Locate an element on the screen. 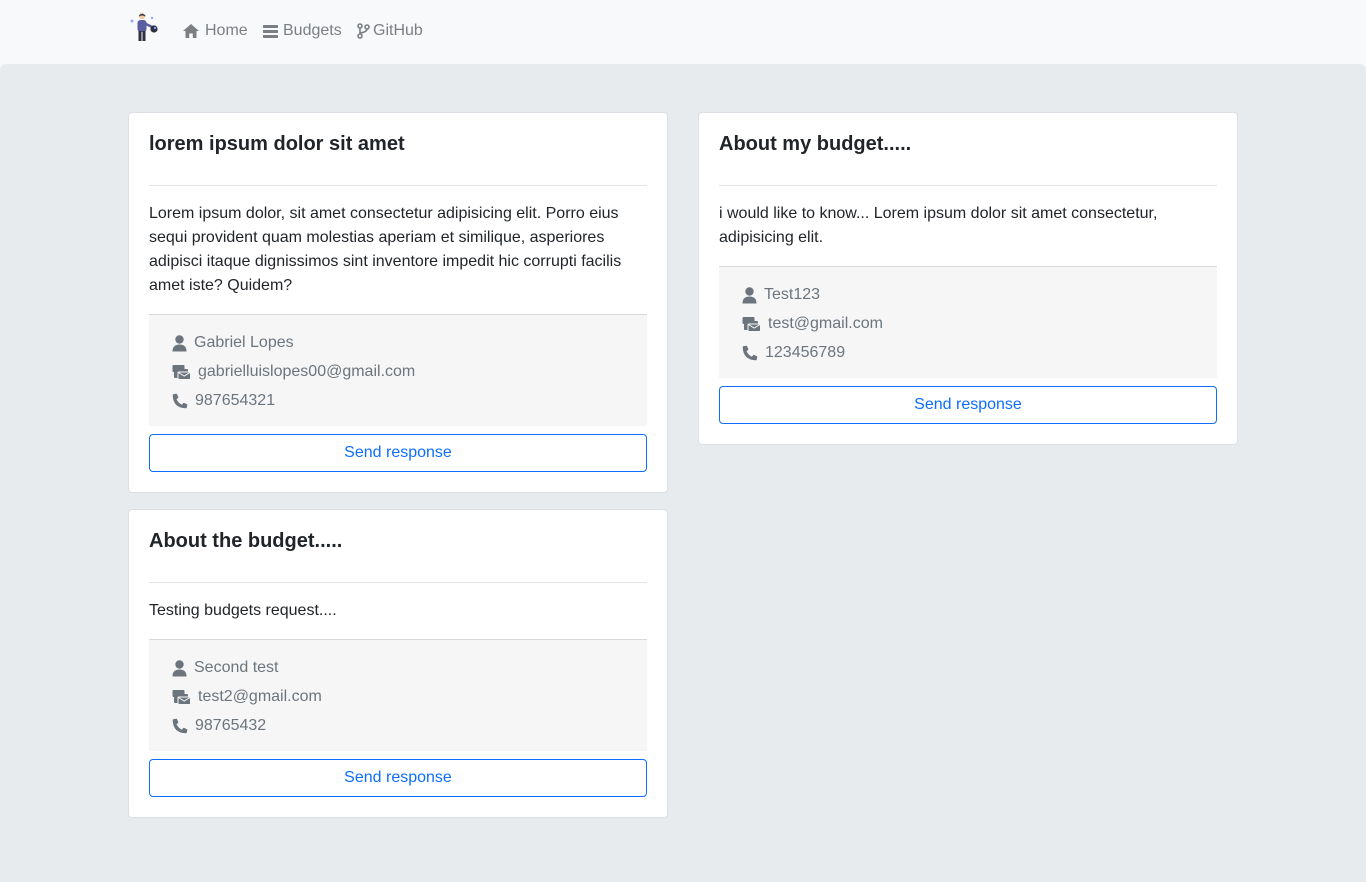 The image size is (1366, 882). contact-phone: 987654321 is located at coordinates (235, 400).